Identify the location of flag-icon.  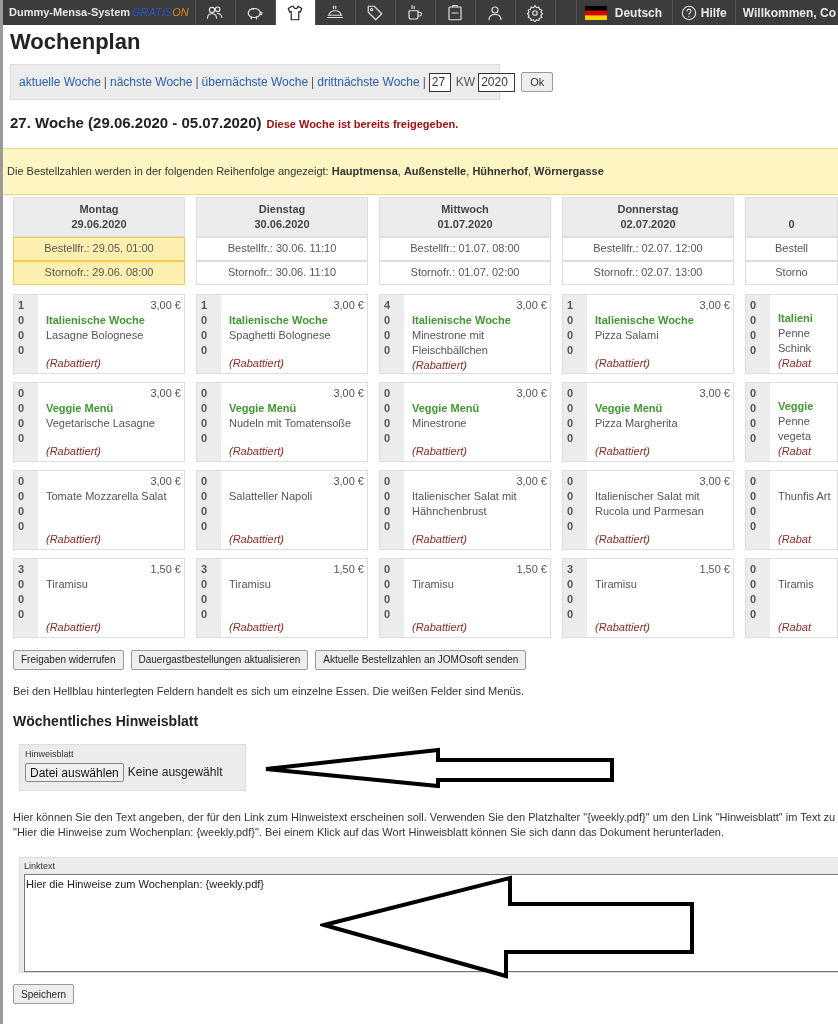
(595, 12).